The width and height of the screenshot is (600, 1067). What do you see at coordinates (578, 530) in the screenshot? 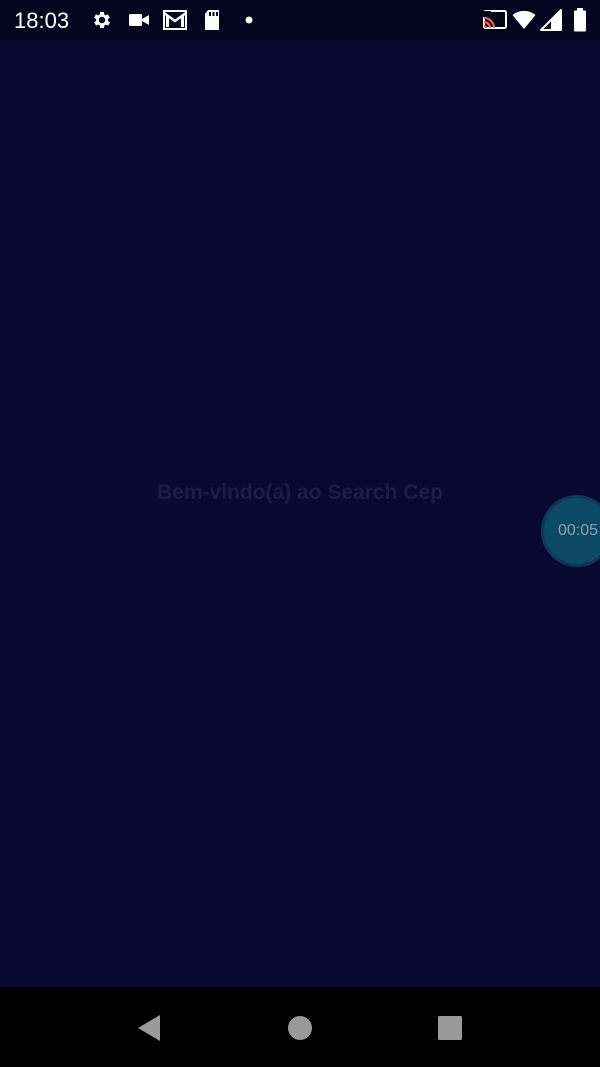
I see `timer-label: 00:05` at bounding box center [578, 530].